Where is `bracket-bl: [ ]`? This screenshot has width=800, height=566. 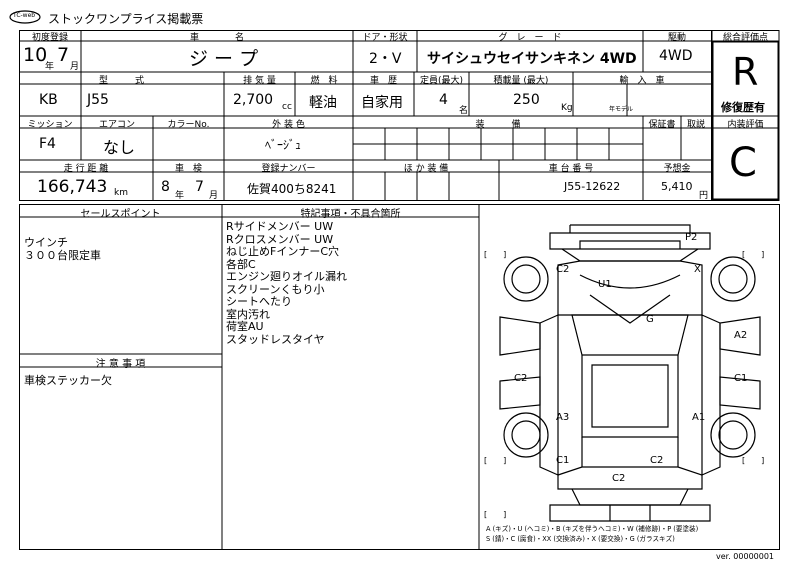
bracket-bl: [ ] is located at coordinates (495, 460).